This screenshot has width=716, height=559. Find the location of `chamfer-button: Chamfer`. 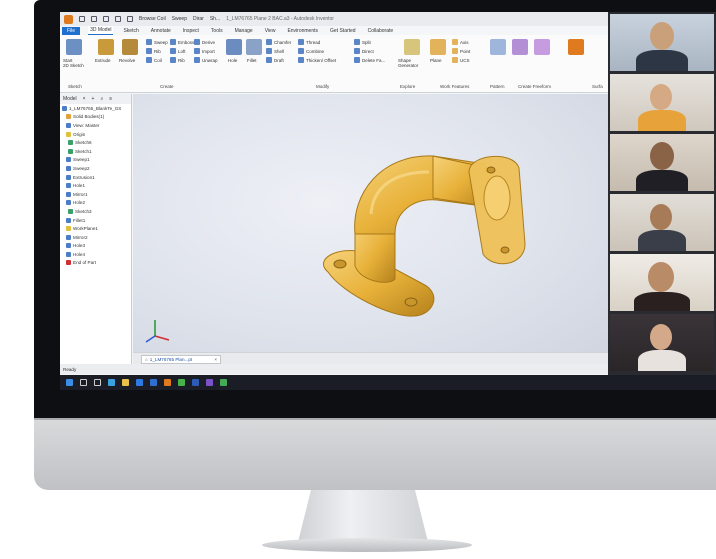

chamfer-button: Chamfer is located at coordinates (278, 42).